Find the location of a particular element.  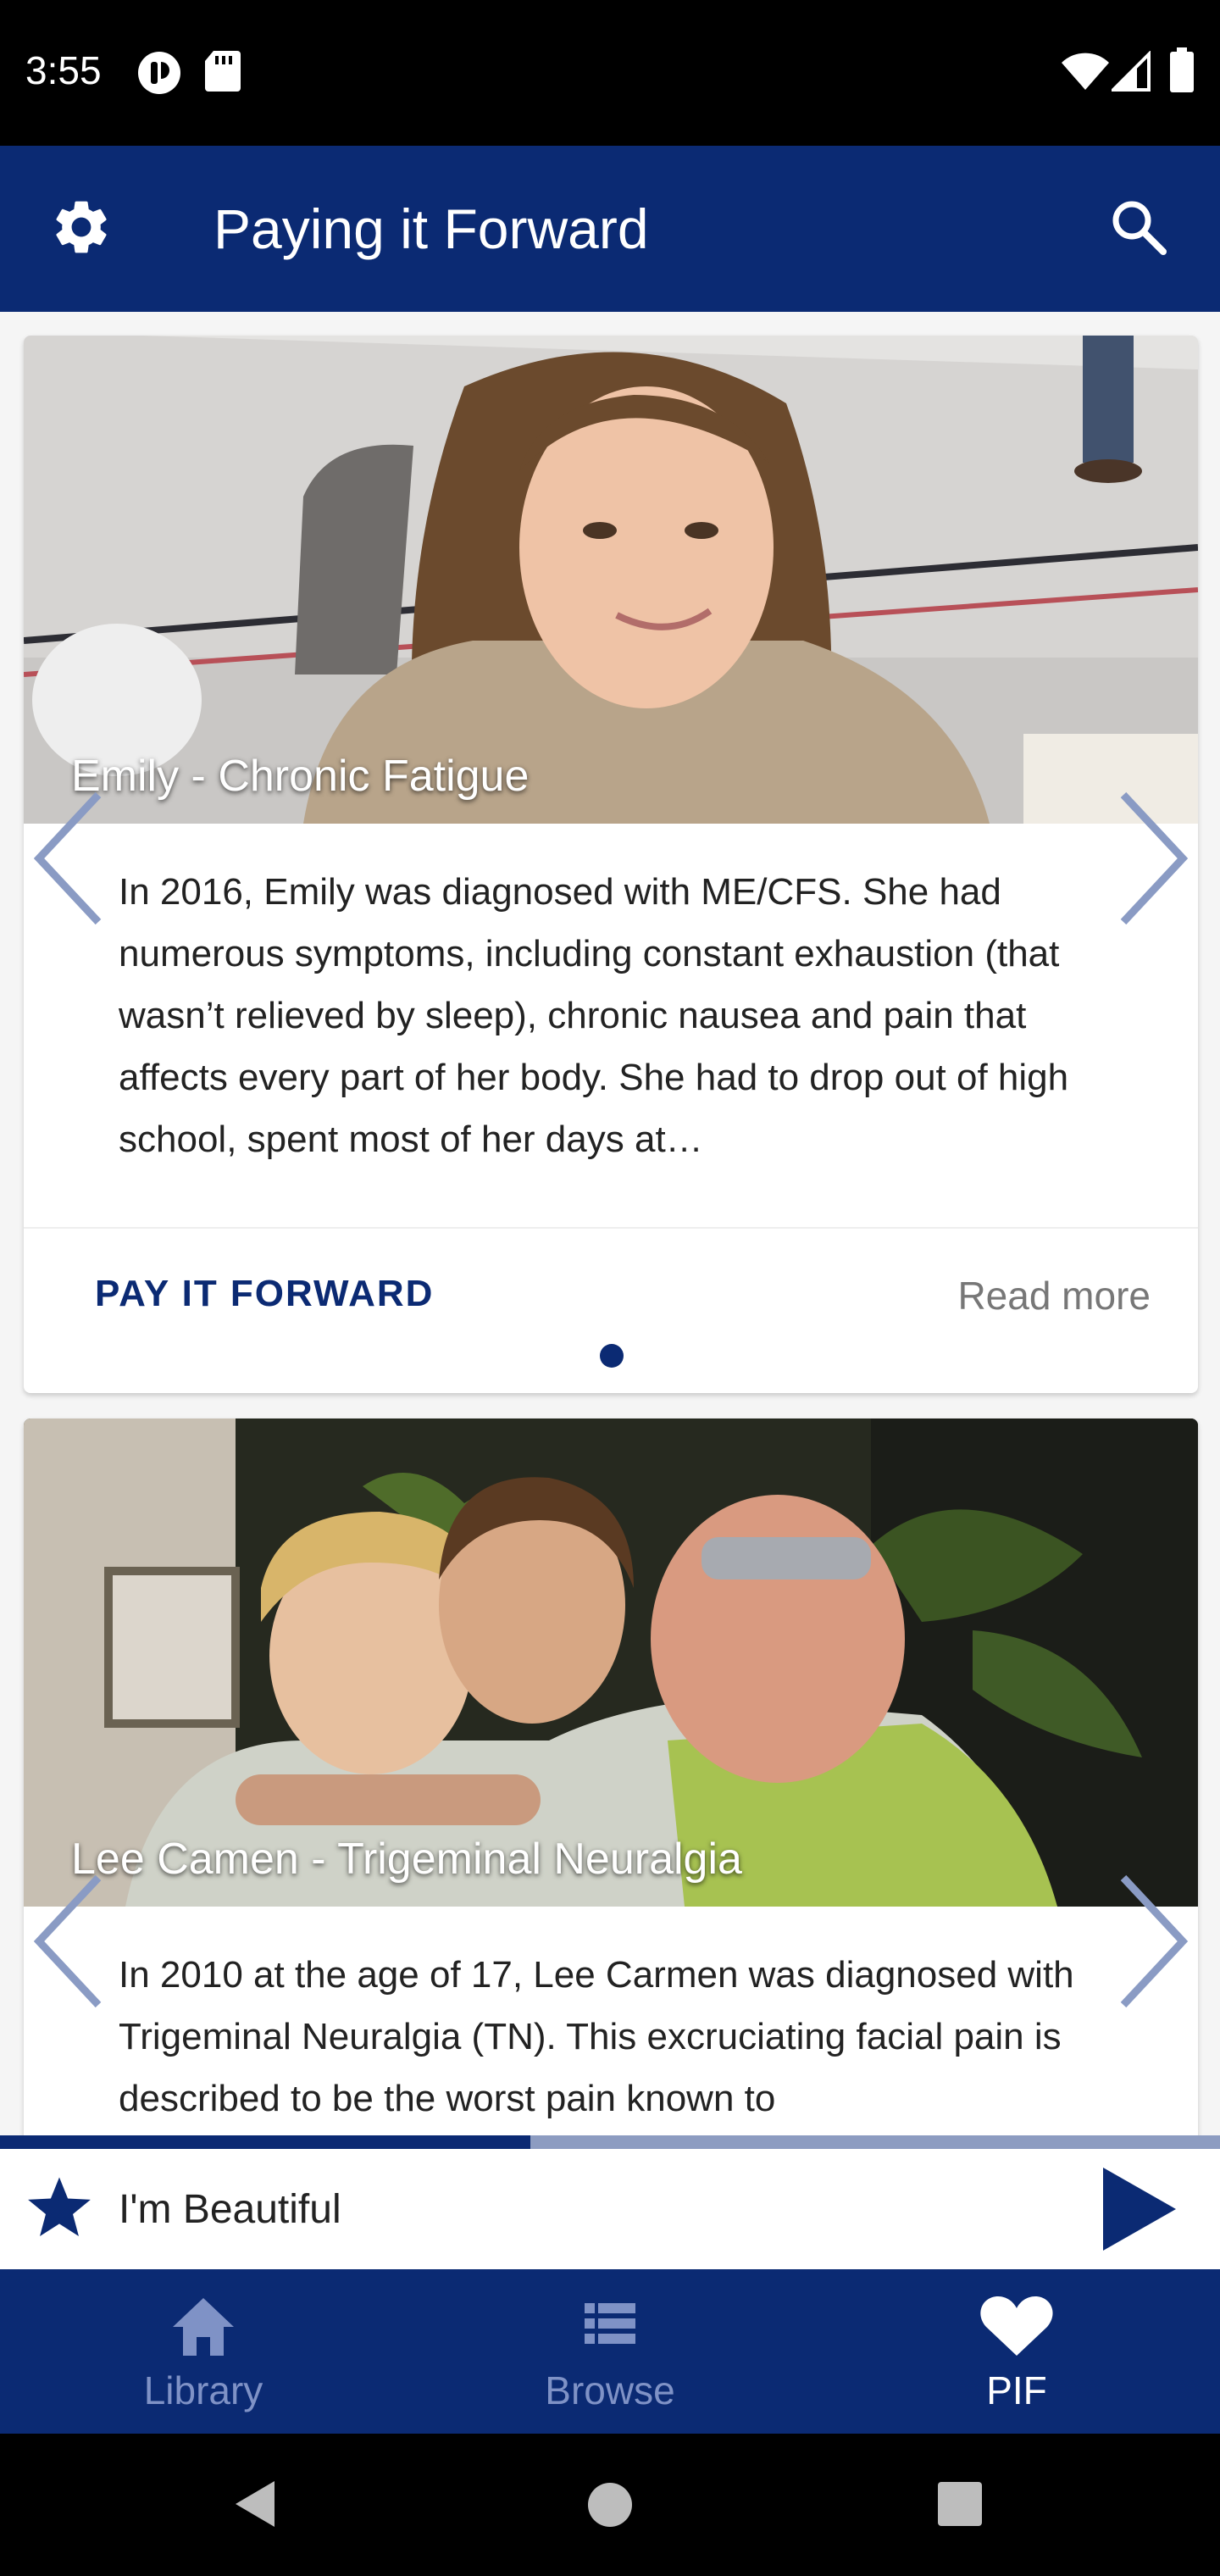

nav-item-library: Library is located at coordinates (203, 2351).